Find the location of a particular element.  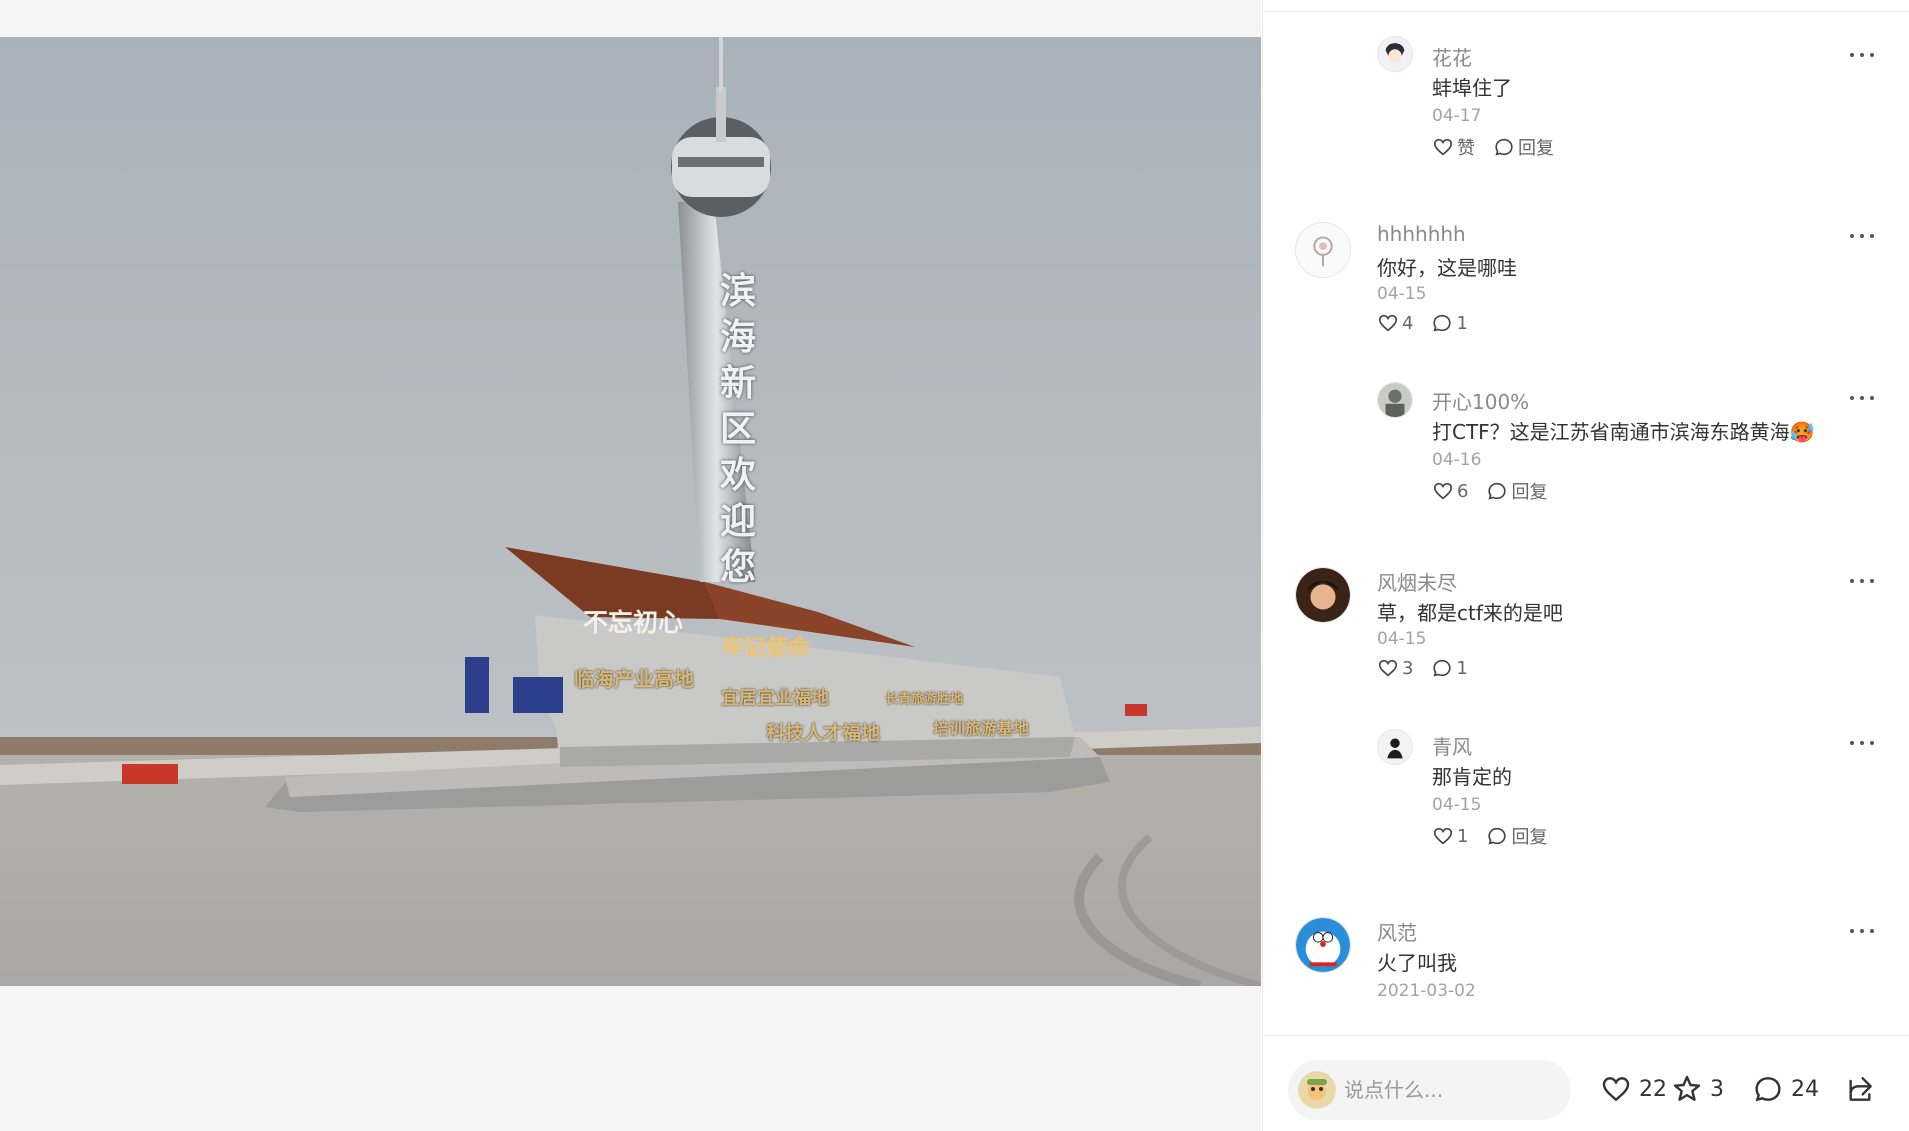

comment-item: 花花 蚌埠住了 04-17 赞 回复 is located at coordinates (1586, 114).